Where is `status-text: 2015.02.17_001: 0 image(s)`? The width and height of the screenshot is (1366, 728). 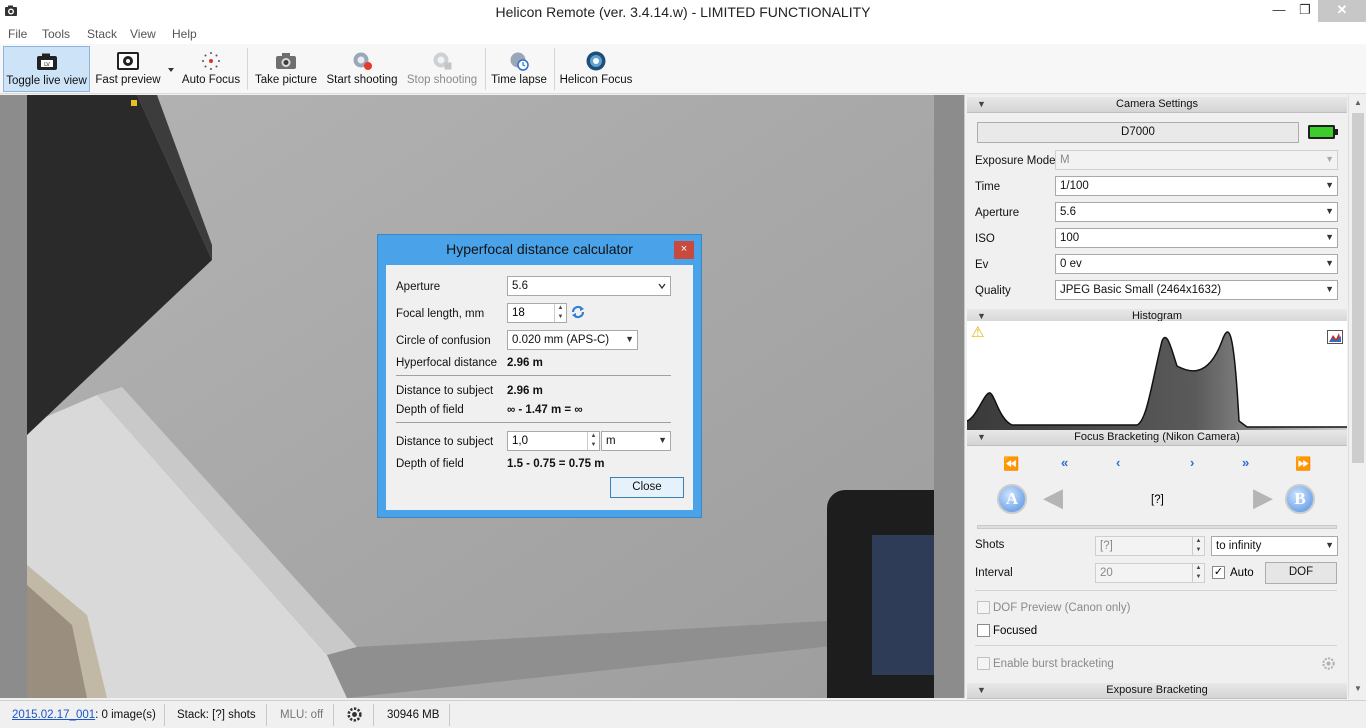 status-text: 2015.02.17_001: 0 image(s) is located at coordinates (84, 715).